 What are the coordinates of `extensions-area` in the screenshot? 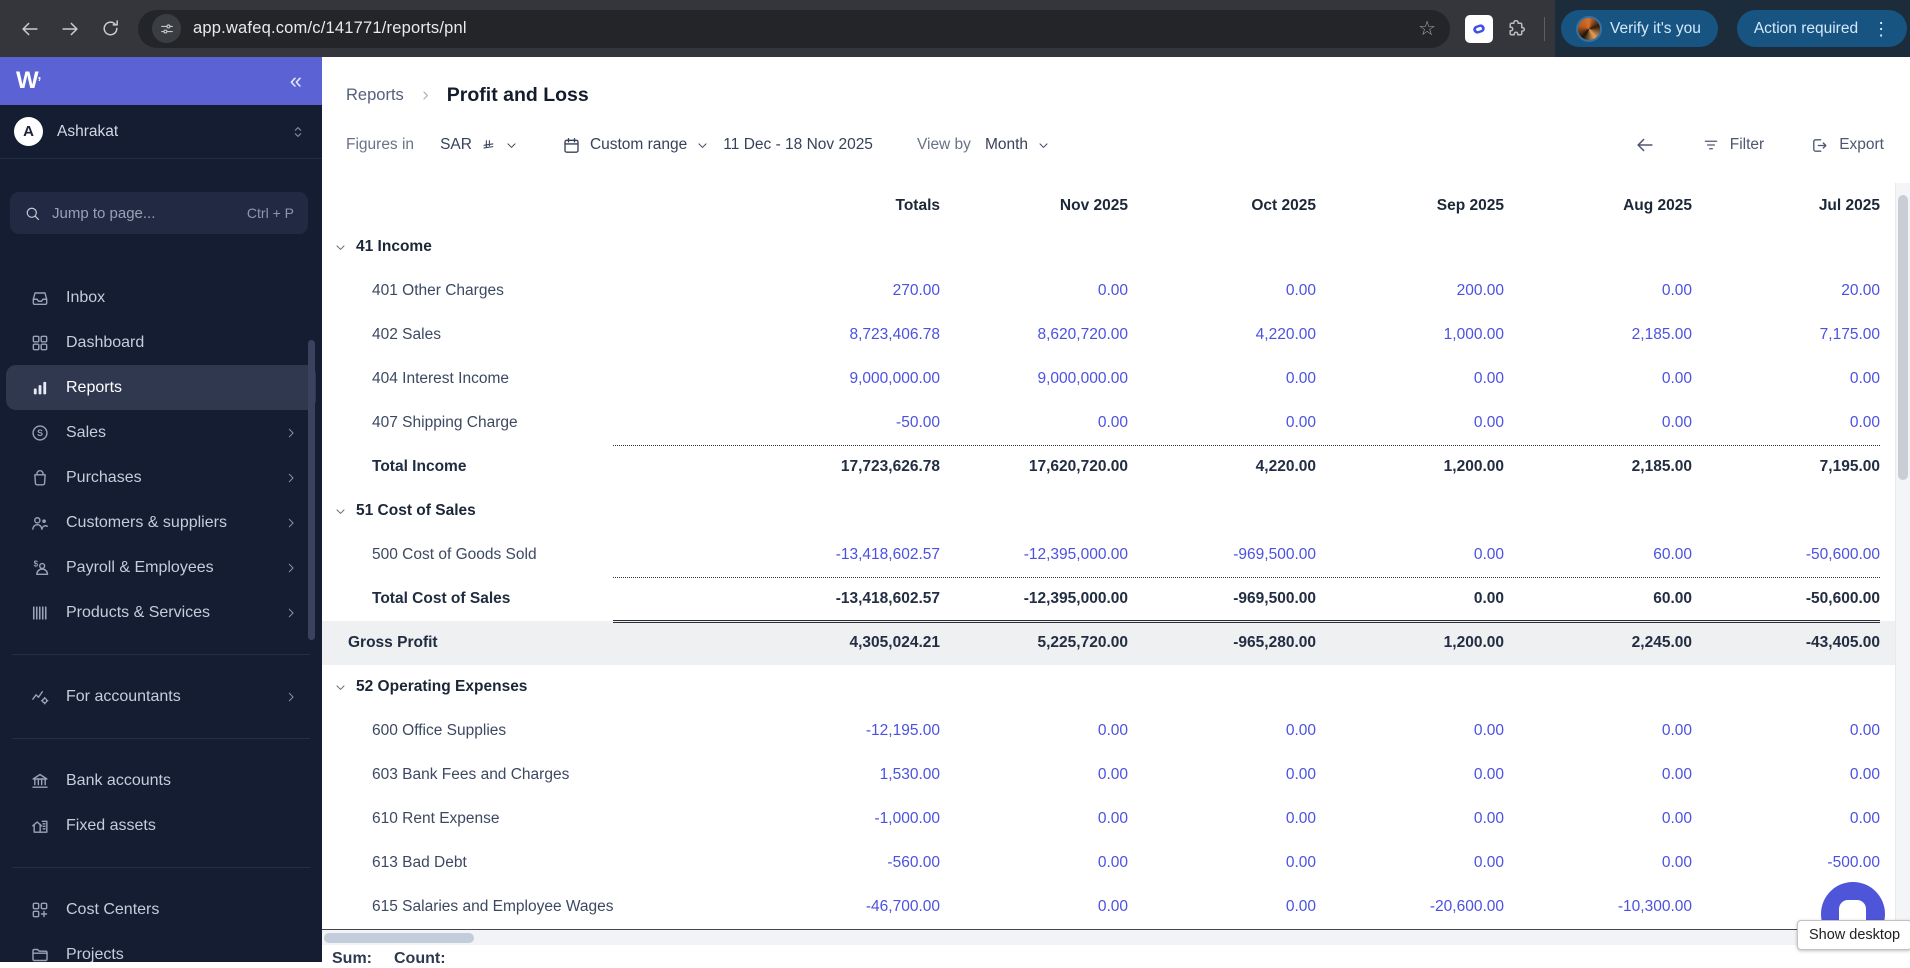 It's located at (1505, 28).